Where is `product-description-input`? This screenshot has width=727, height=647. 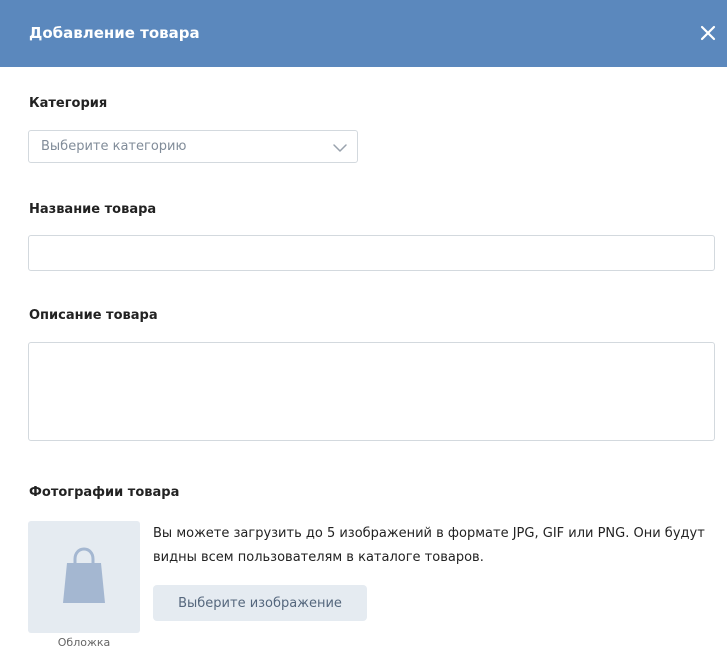 product-description-input is located at coordinates (371, 391).